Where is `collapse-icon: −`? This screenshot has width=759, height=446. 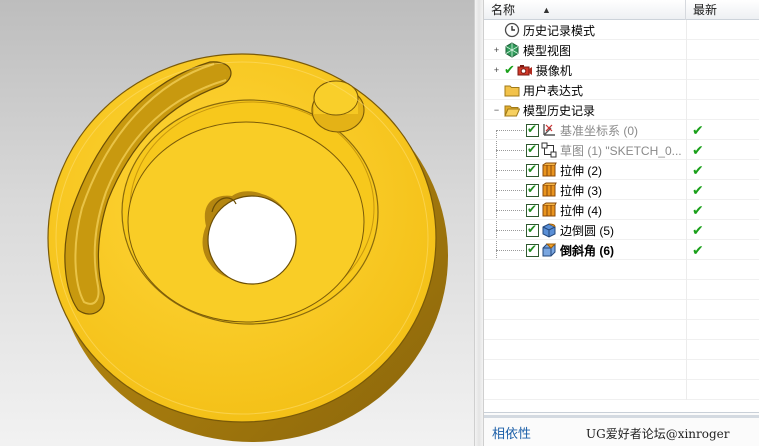
collapse-icon: − is located at coordinates (496, 110).